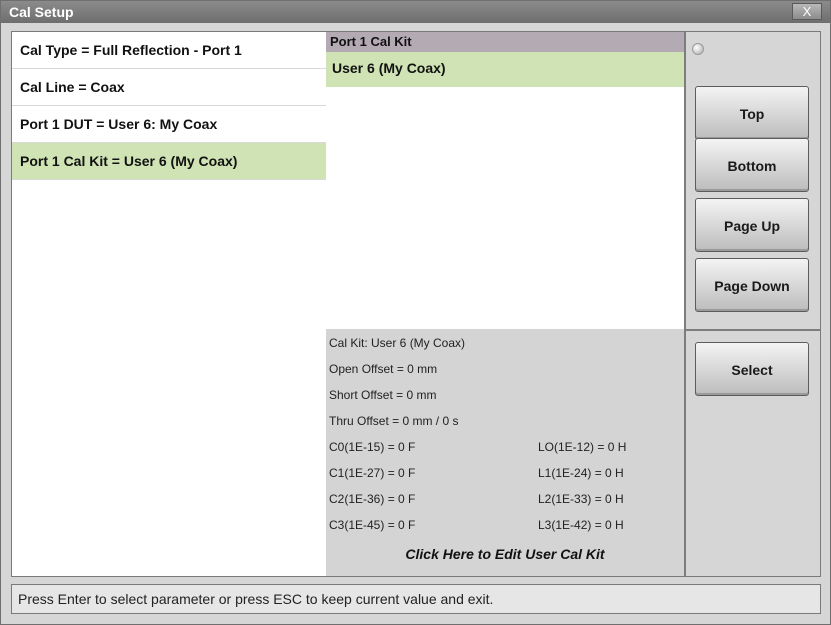  What do you see at coordinates (505, 554) in the screenshot?
I see `edit-user-cal-kit-link: Click Here to Edit User Cal Kit` at bounding box center [505, 554].